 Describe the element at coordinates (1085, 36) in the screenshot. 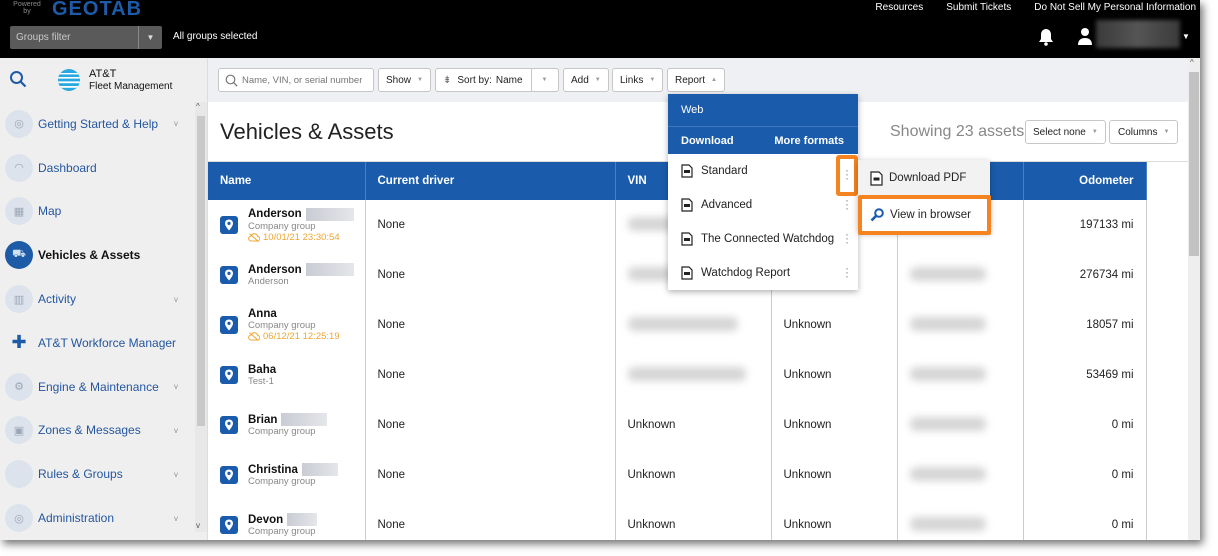

I see `user-icon` at that location.